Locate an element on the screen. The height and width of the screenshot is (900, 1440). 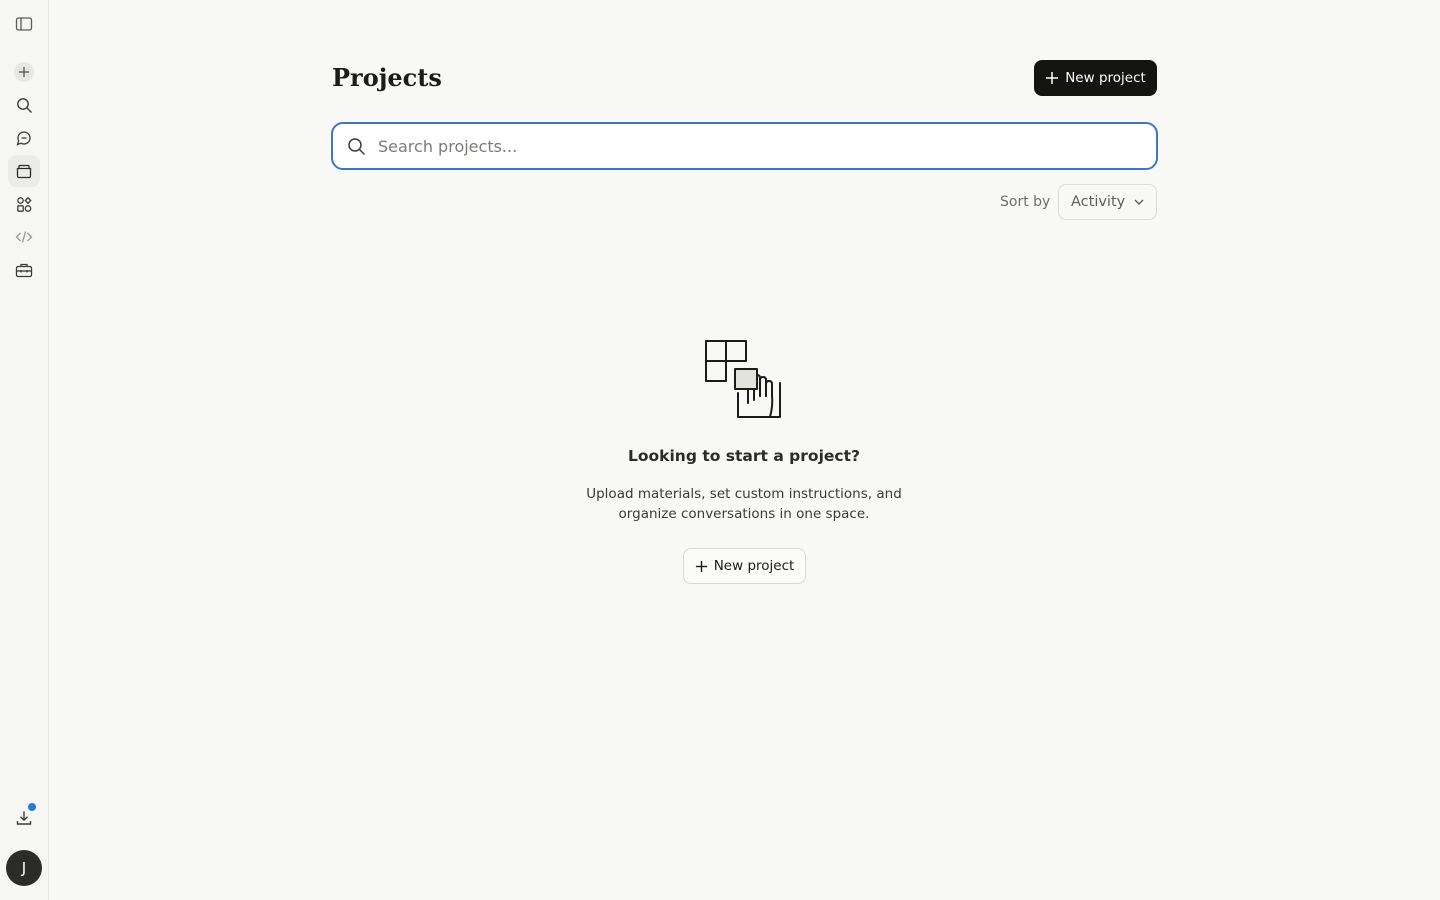
code-icon is located at coordinates (24, 237).